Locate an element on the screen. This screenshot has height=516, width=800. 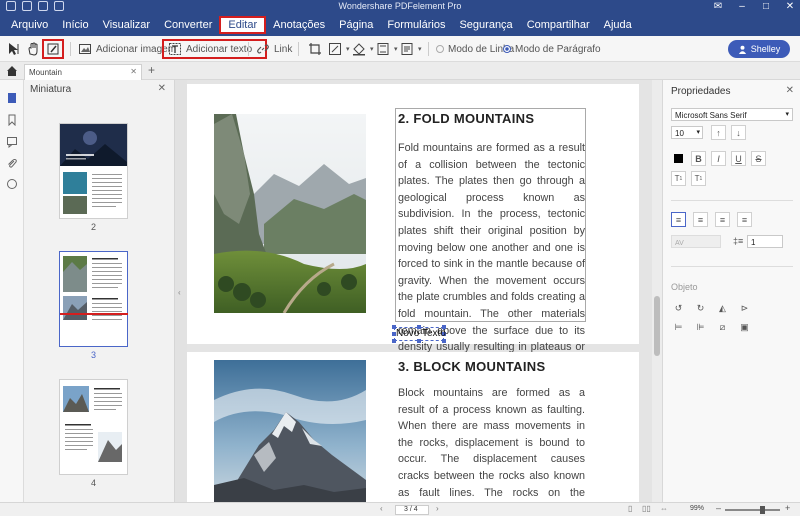
zoom-slider is located at coordinates (752, 510).